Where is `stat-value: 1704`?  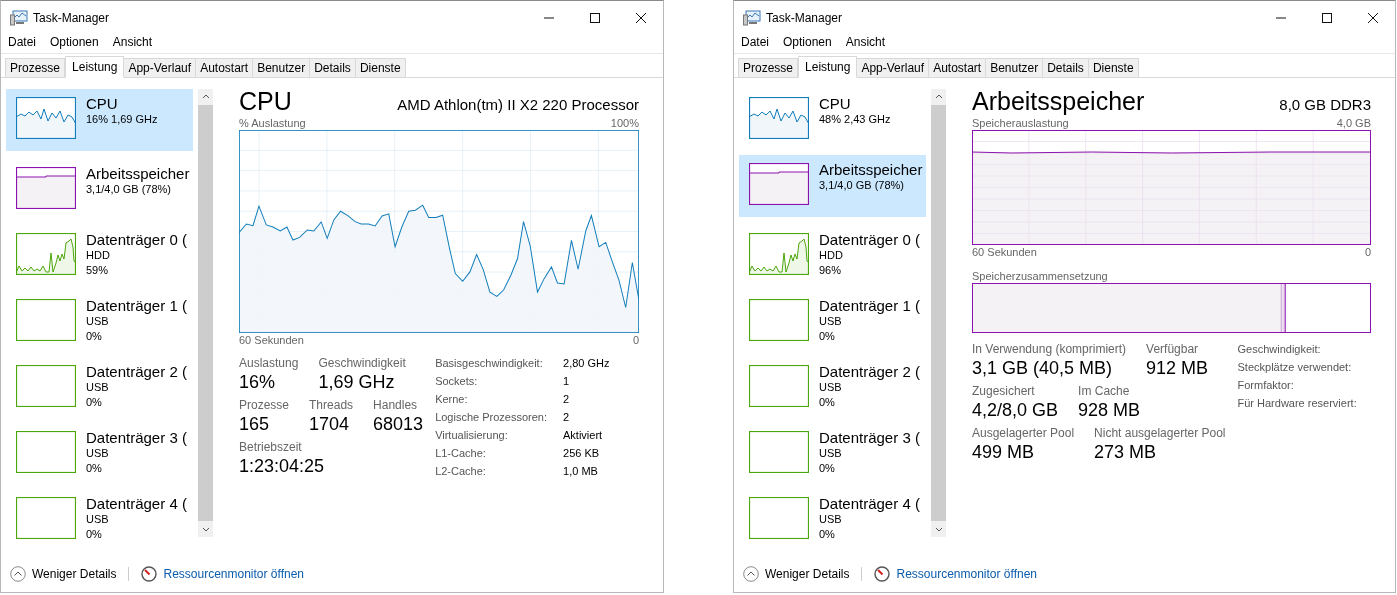
stat-value: 1704 is located at coordinates (330, 424).